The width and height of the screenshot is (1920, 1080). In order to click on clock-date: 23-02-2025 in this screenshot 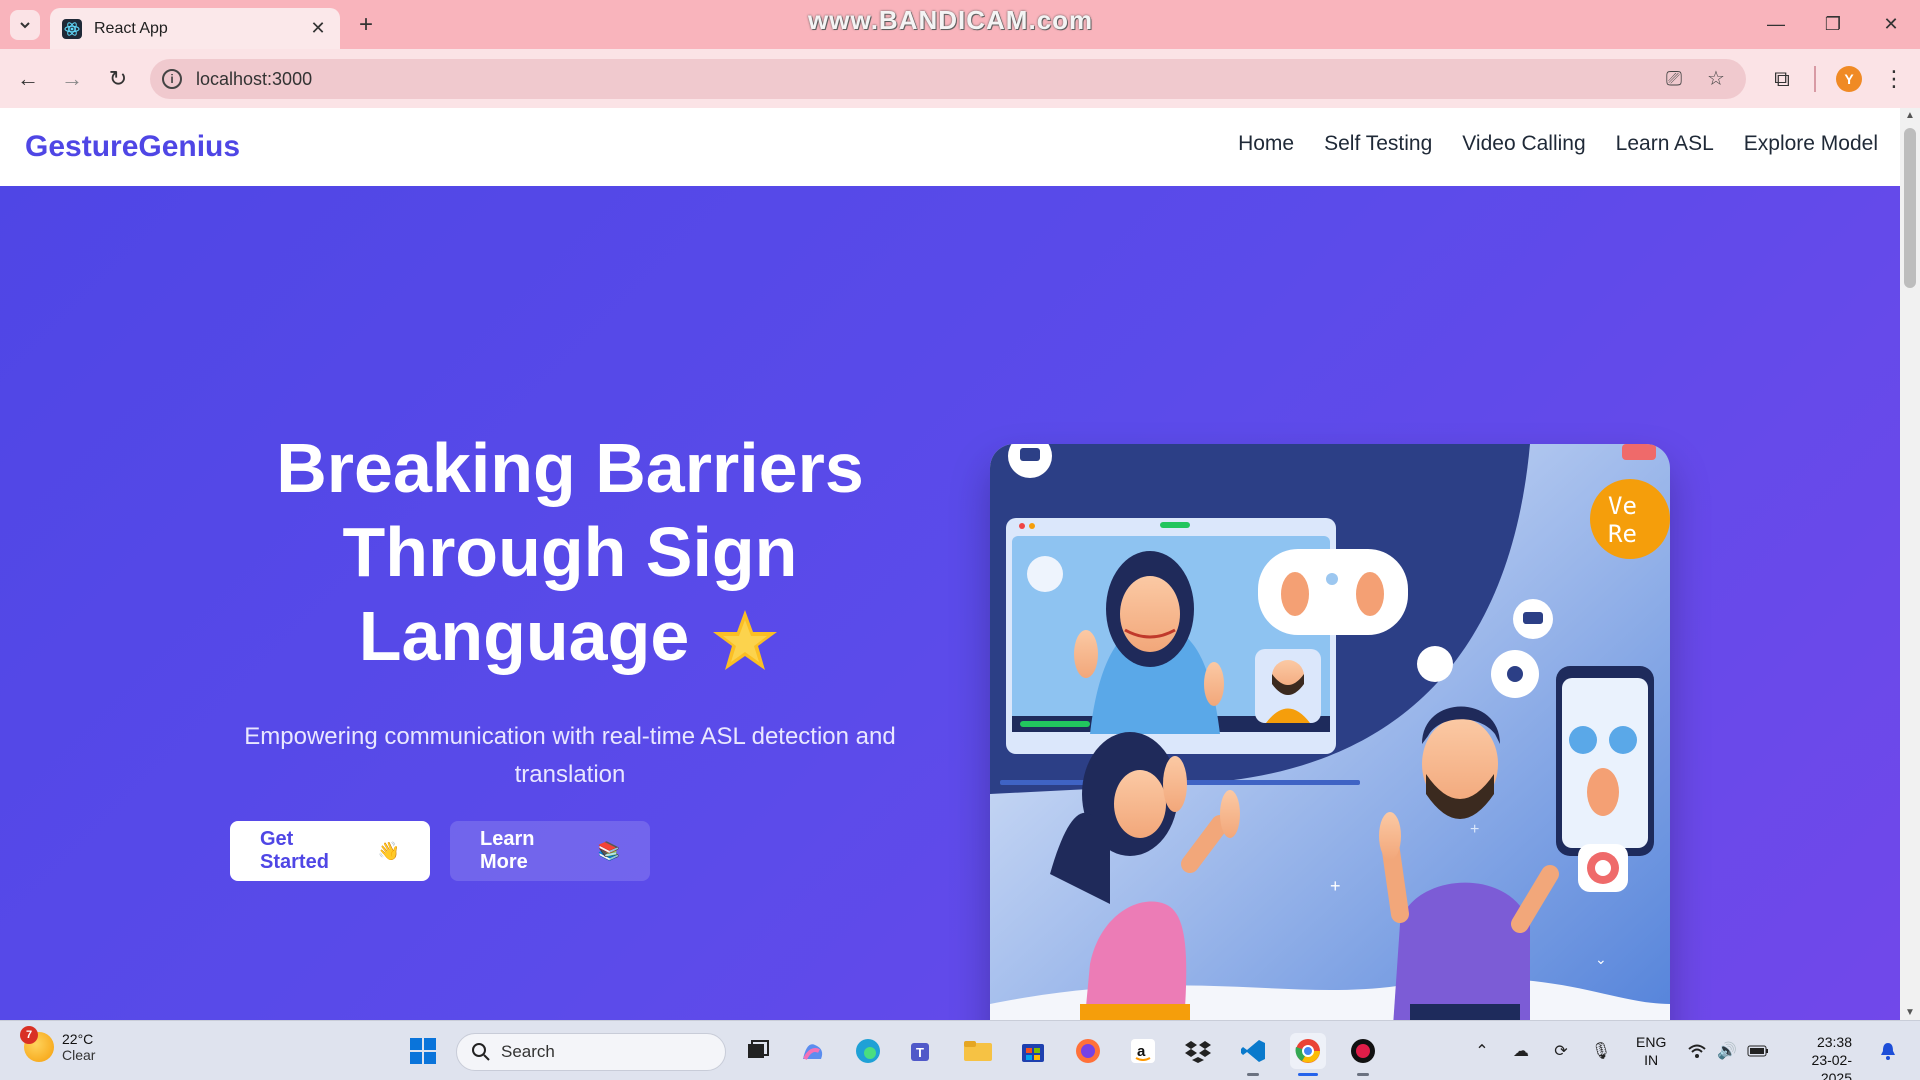, I will do `click(1831, 1066)`.